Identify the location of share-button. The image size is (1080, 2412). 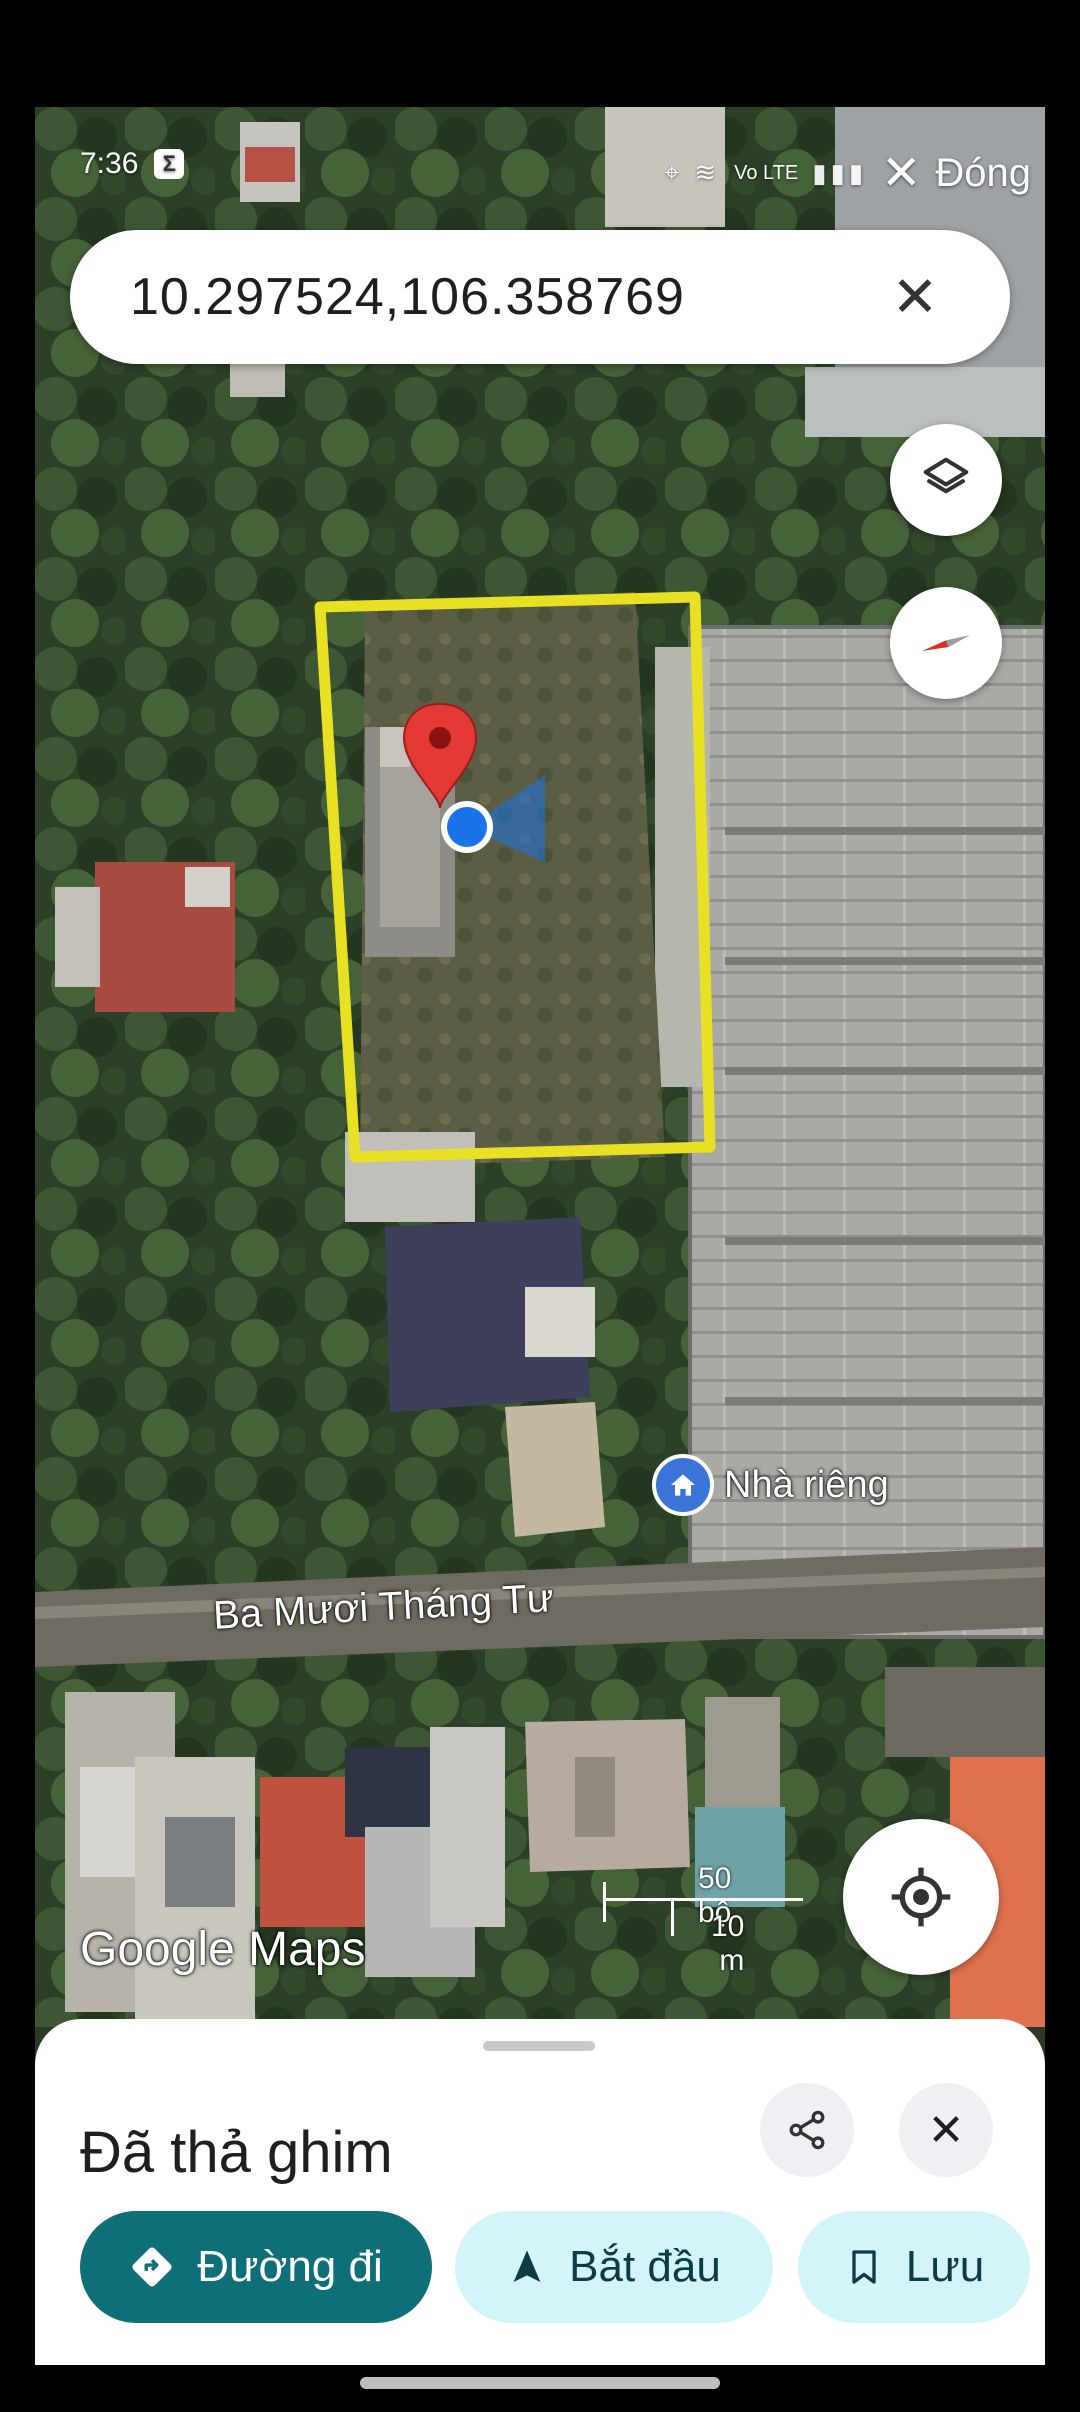
(807, 2130).